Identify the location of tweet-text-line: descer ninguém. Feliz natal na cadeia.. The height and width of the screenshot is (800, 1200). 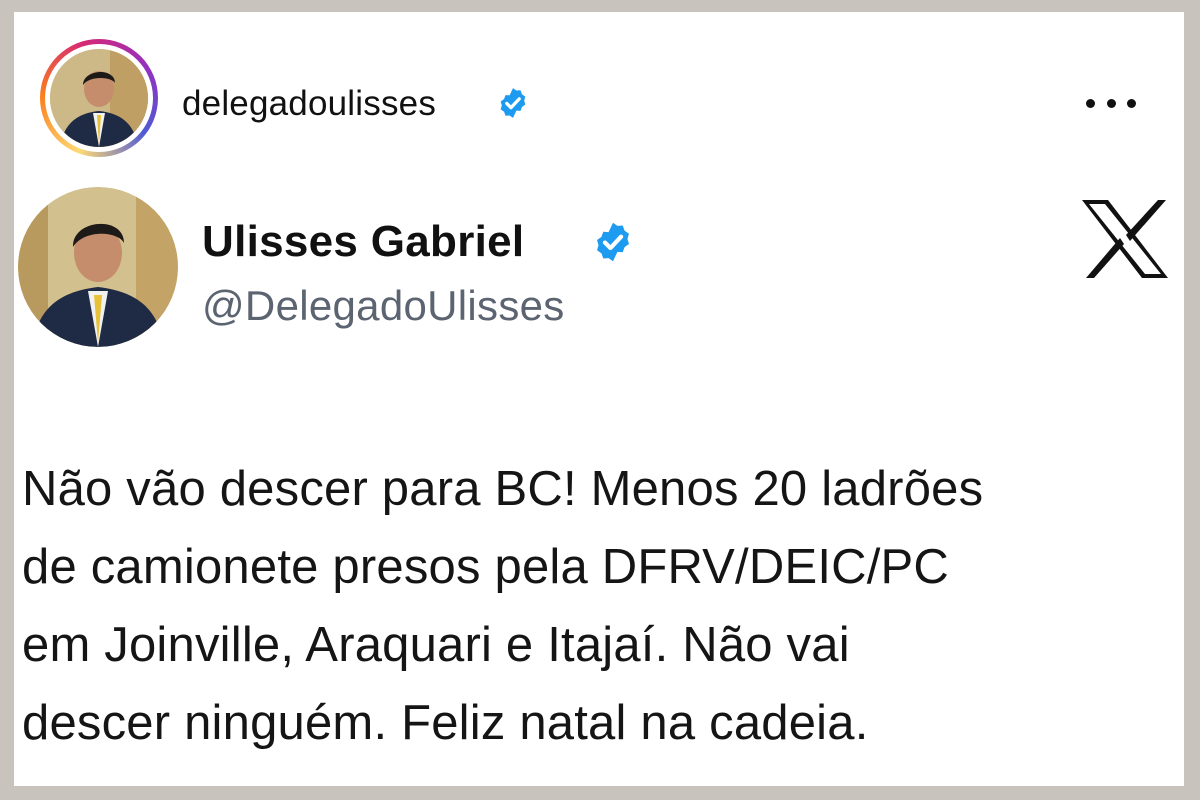
(445, 723).